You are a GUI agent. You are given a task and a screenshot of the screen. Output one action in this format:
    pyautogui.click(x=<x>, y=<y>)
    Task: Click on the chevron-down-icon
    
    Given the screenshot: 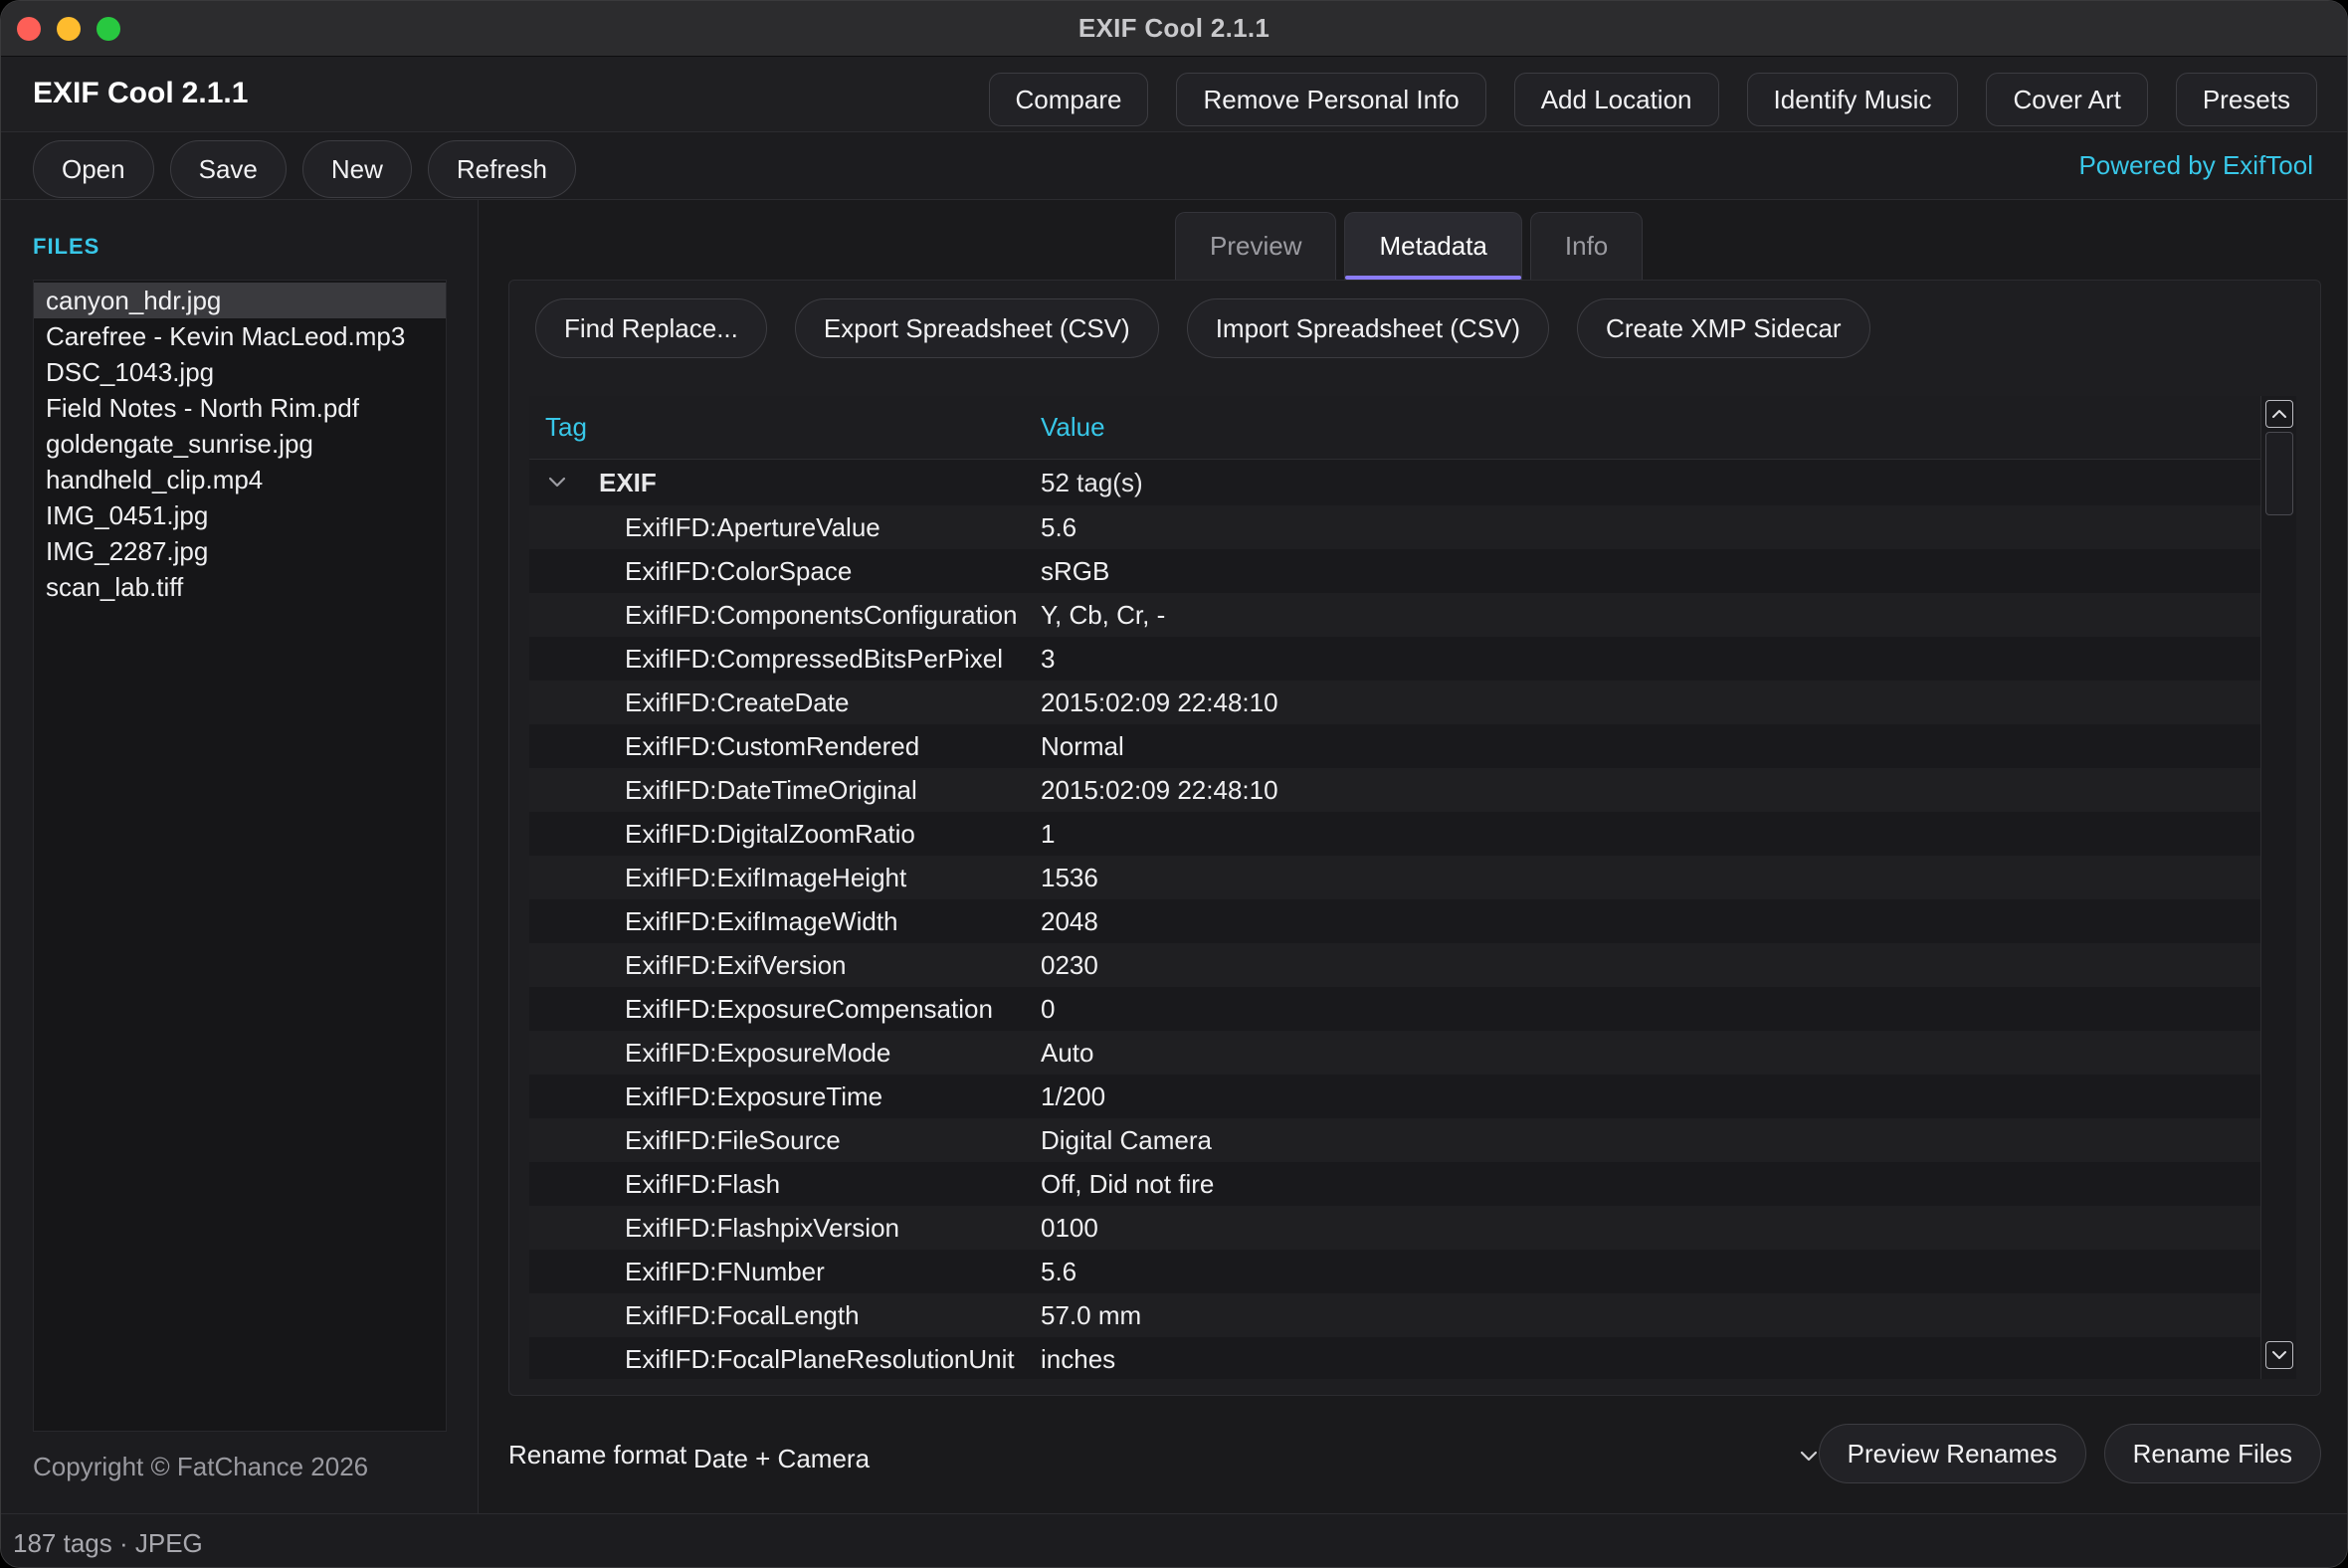 What is the action you would take?
    pyautogui.click(x=557, y=482)
    